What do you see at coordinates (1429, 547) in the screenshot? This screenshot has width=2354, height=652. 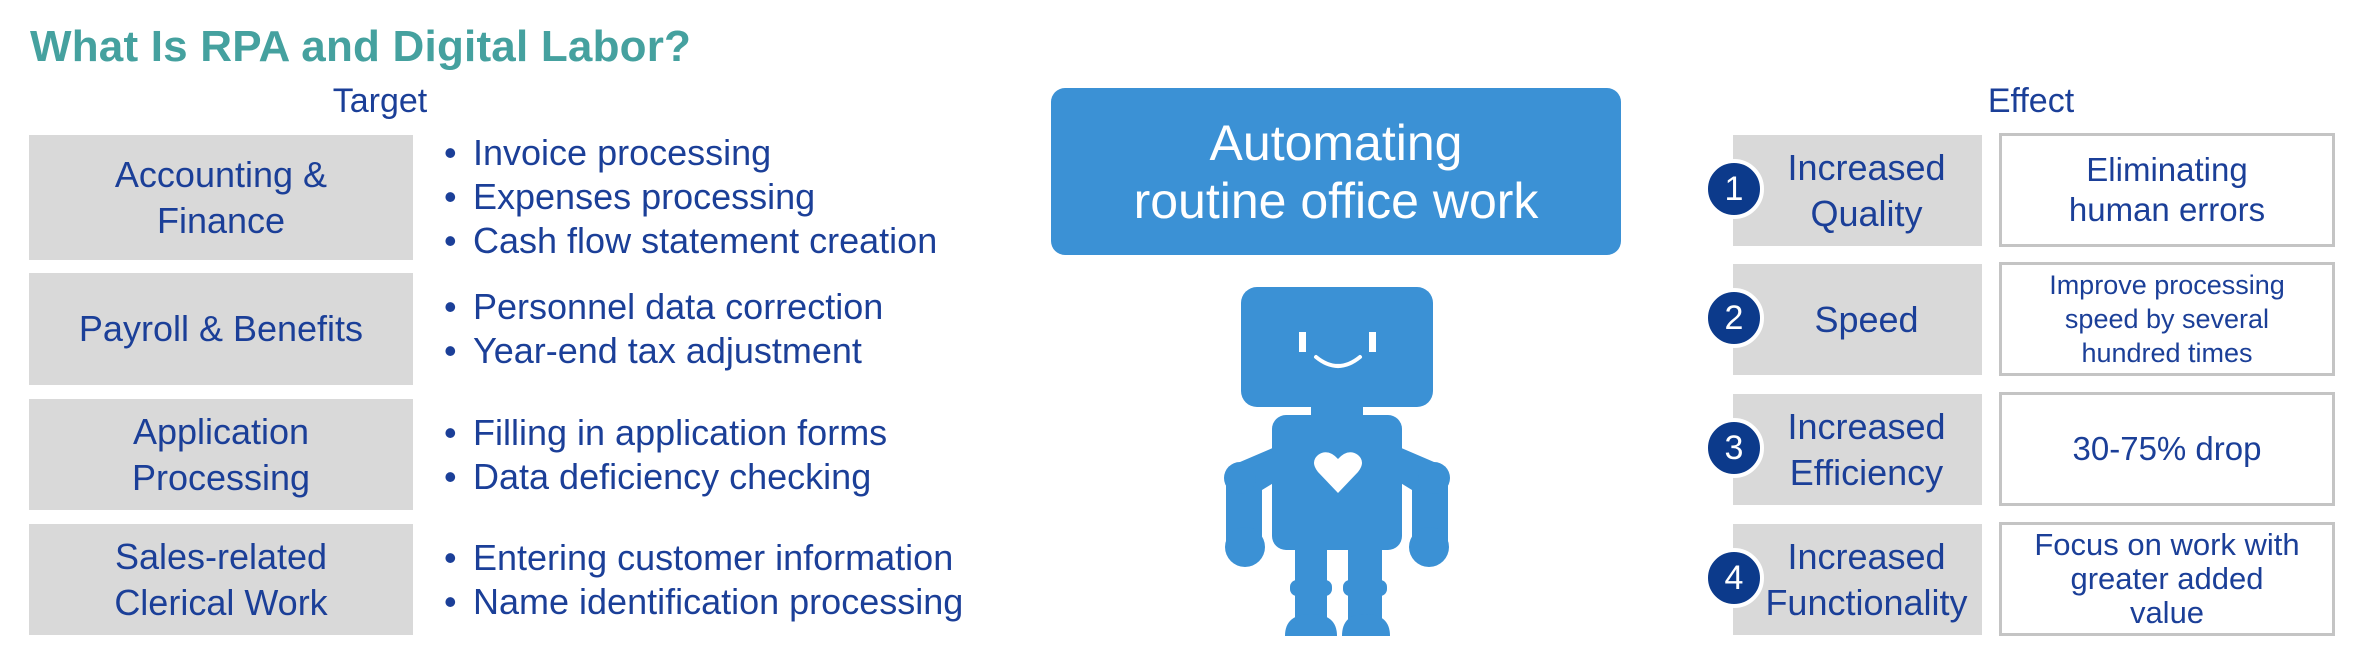 I see `robot-right-hand` at bounding box center [1429, 547].